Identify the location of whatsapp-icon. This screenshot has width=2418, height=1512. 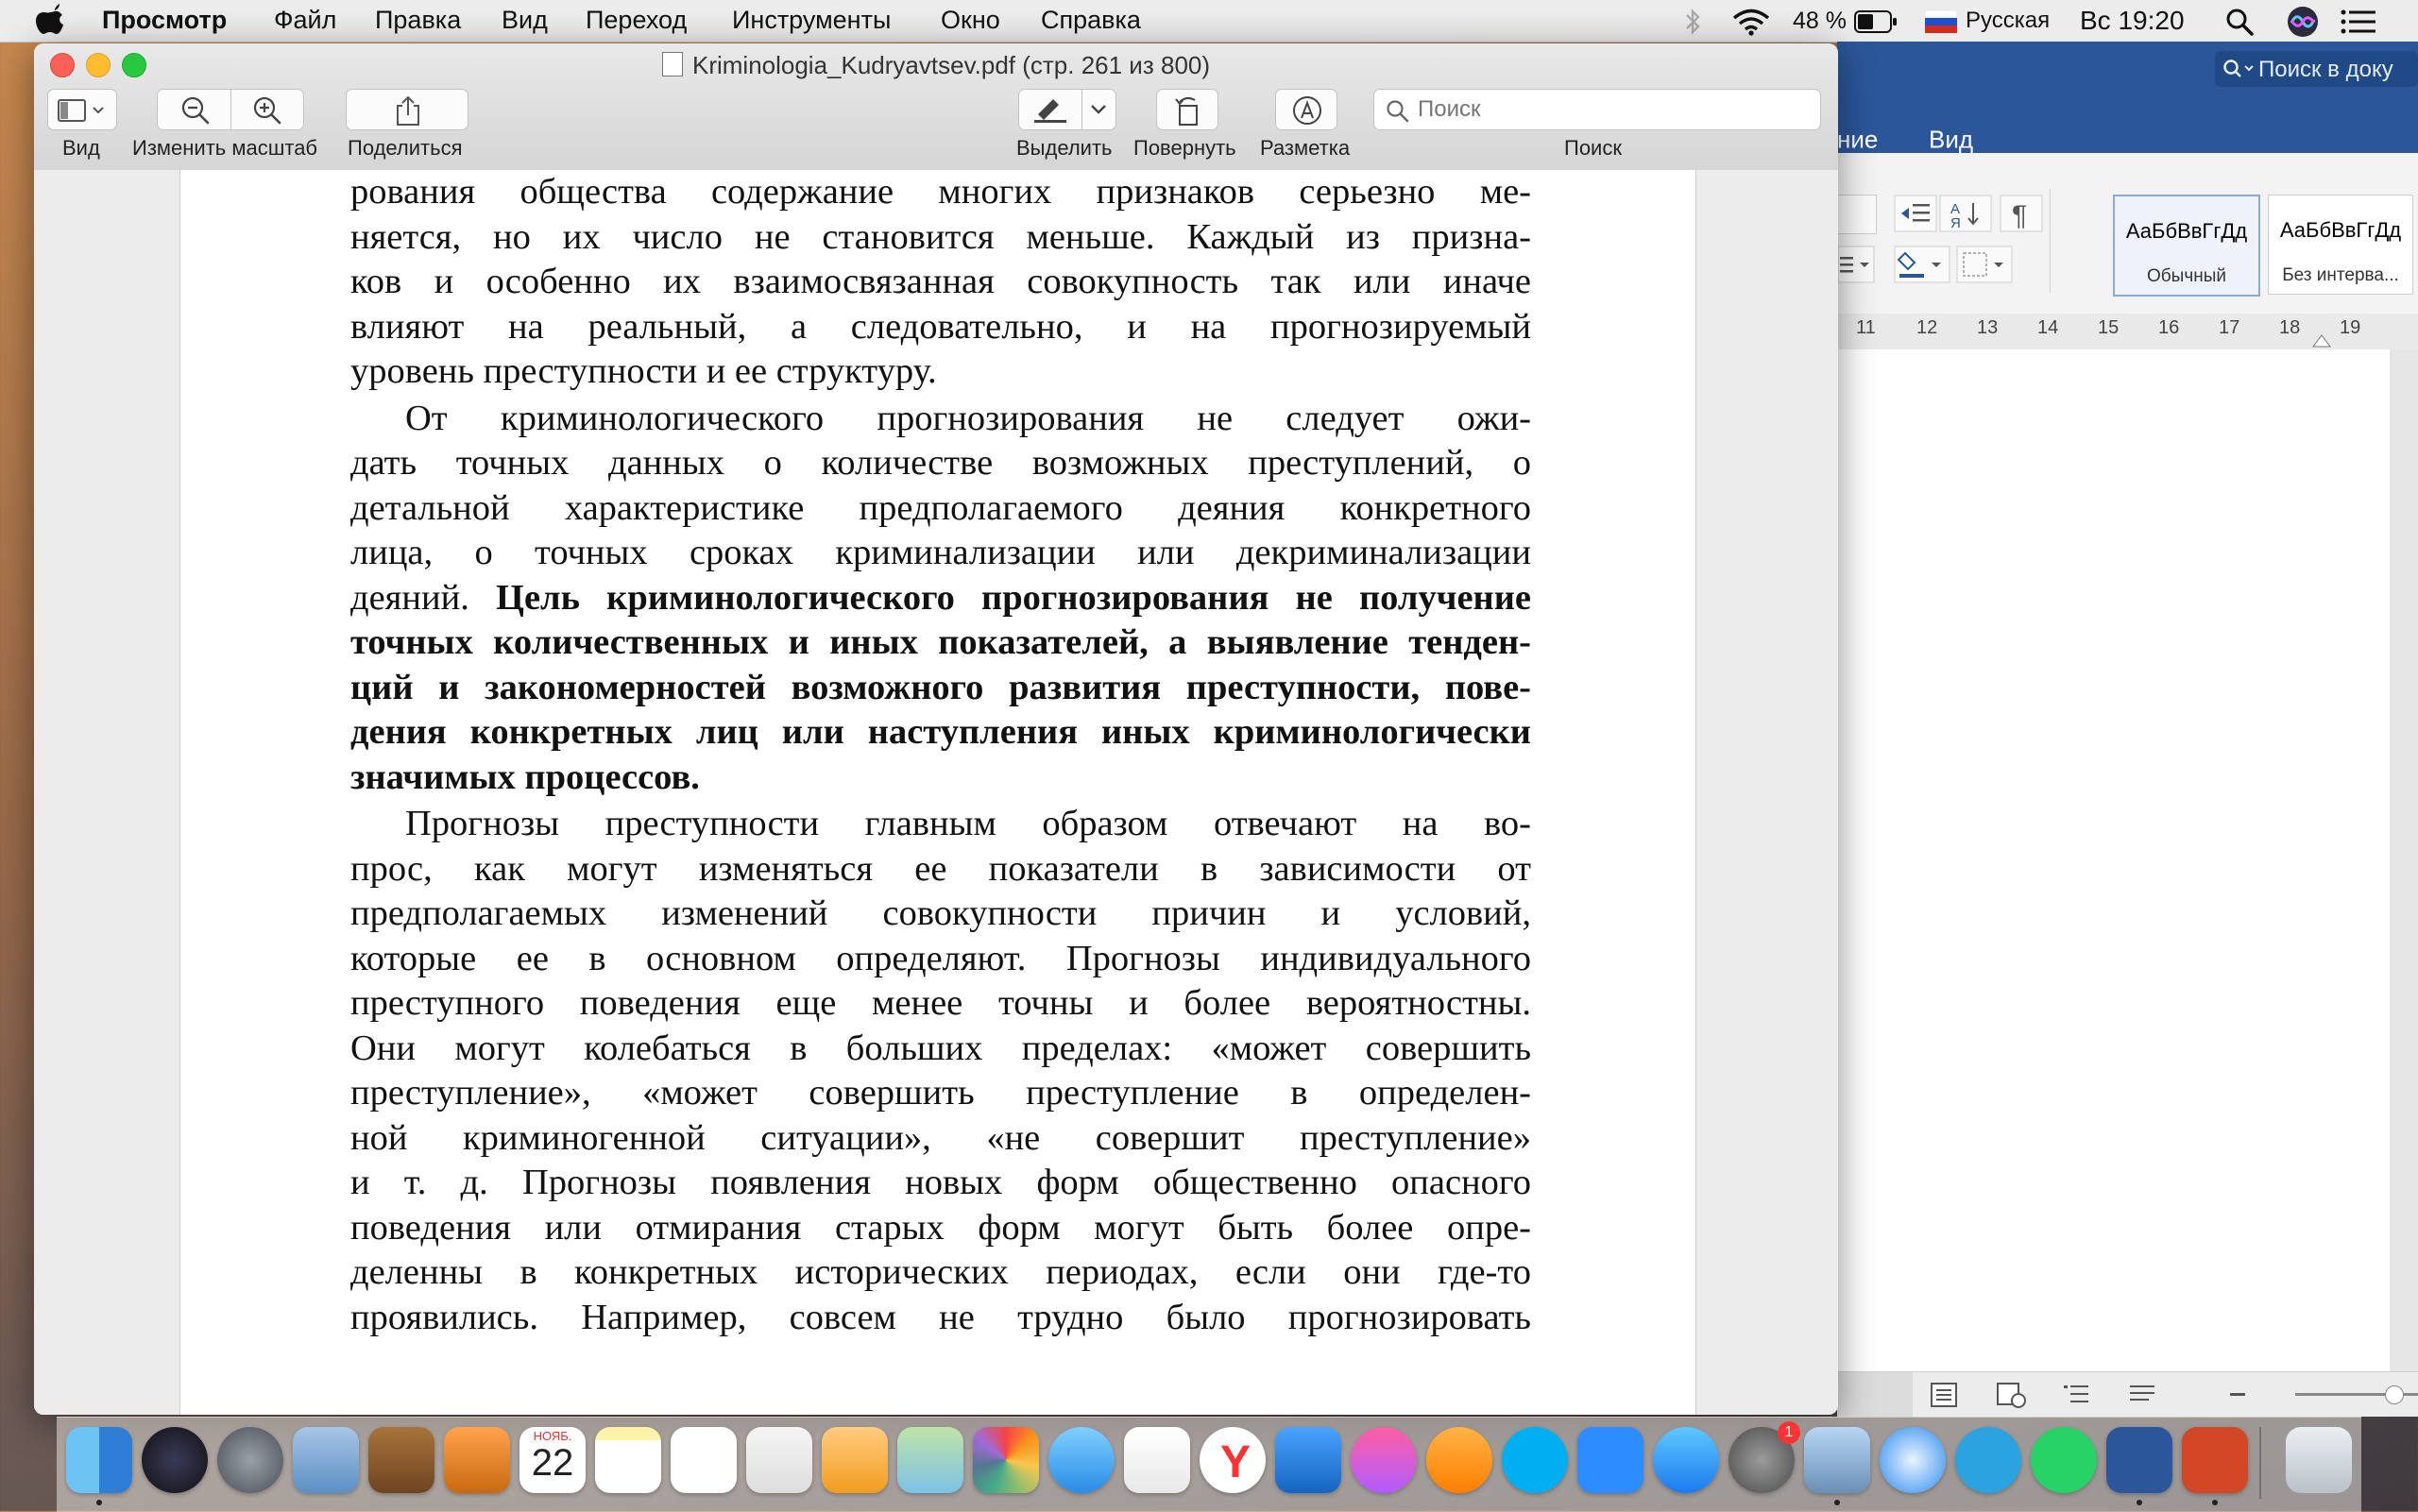
(2064, 1460).